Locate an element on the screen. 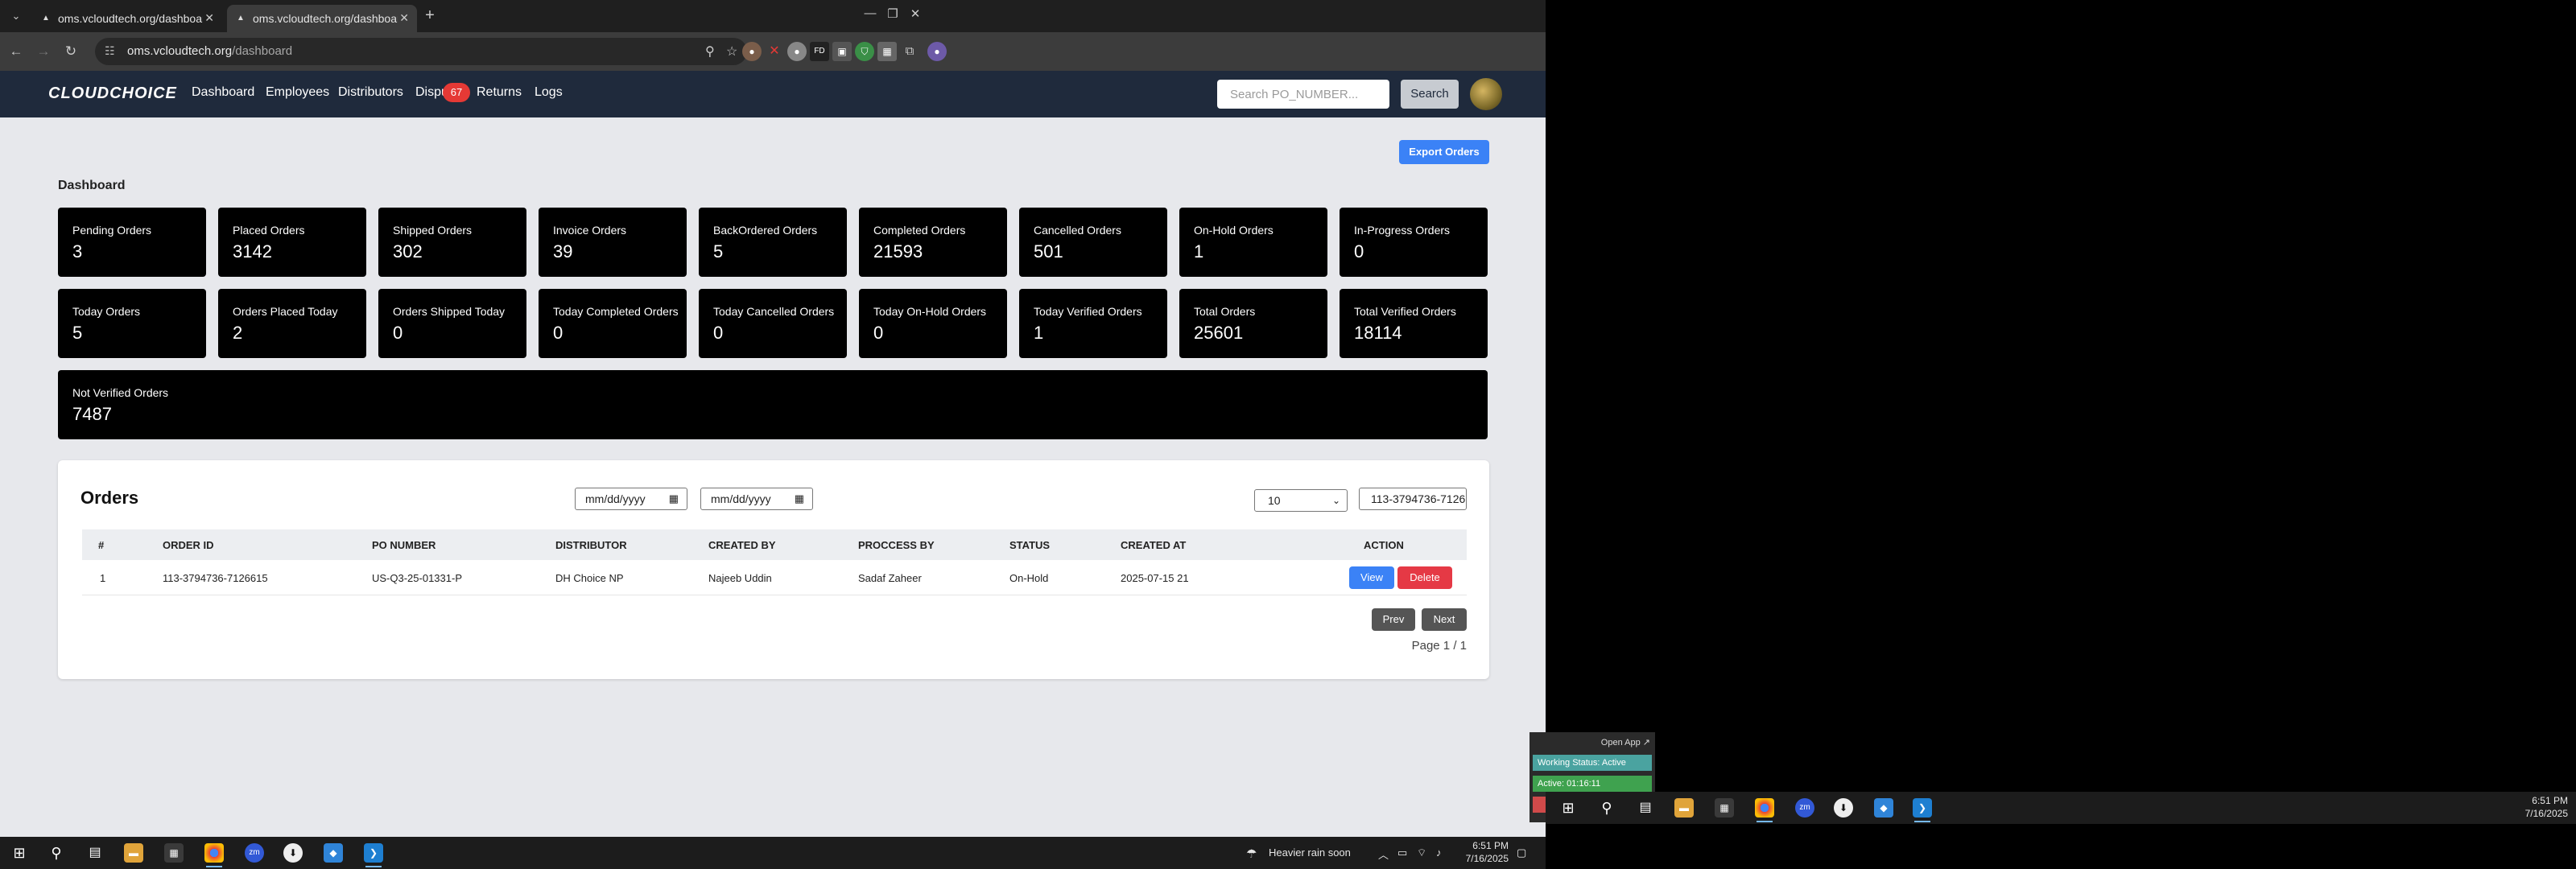 This screenshot has width=2576, height=869. nav-logs-link: Logs is located at coordinates (549, 92).